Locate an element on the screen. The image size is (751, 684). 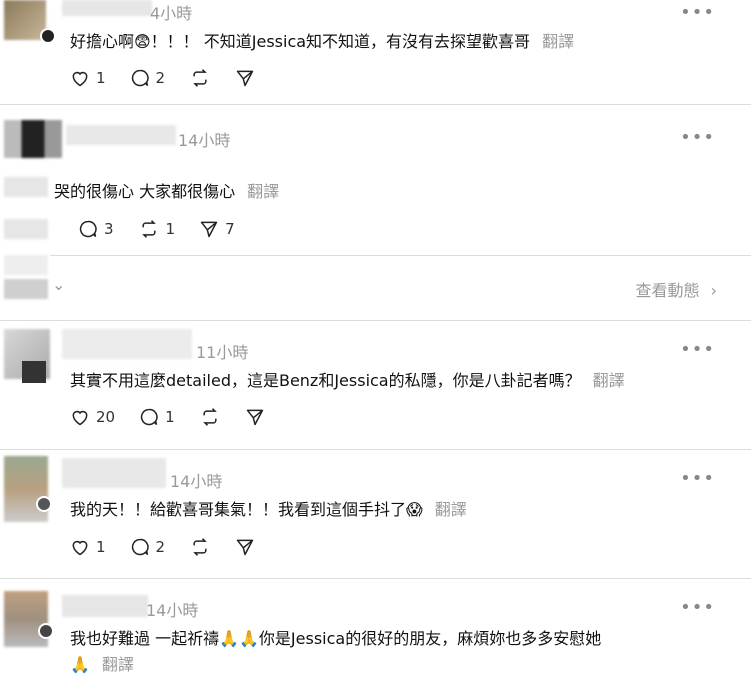
share-button: 7 is located at coordinates (217, 229).